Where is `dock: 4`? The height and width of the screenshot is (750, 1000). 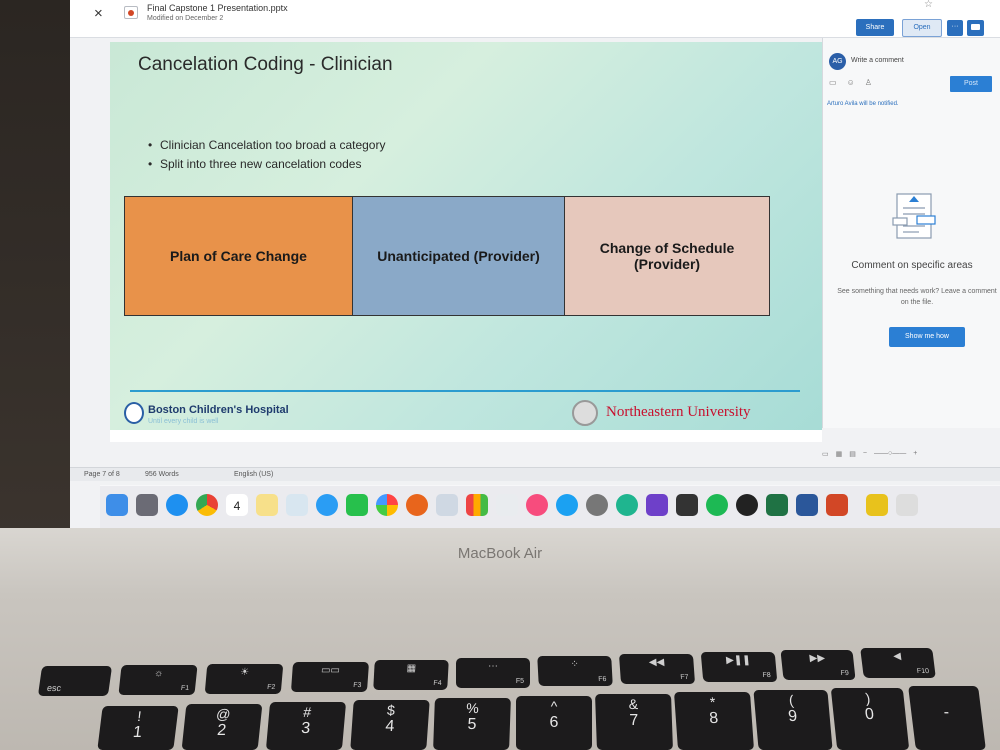
dock: 4 is located at coordinates (550, 506).